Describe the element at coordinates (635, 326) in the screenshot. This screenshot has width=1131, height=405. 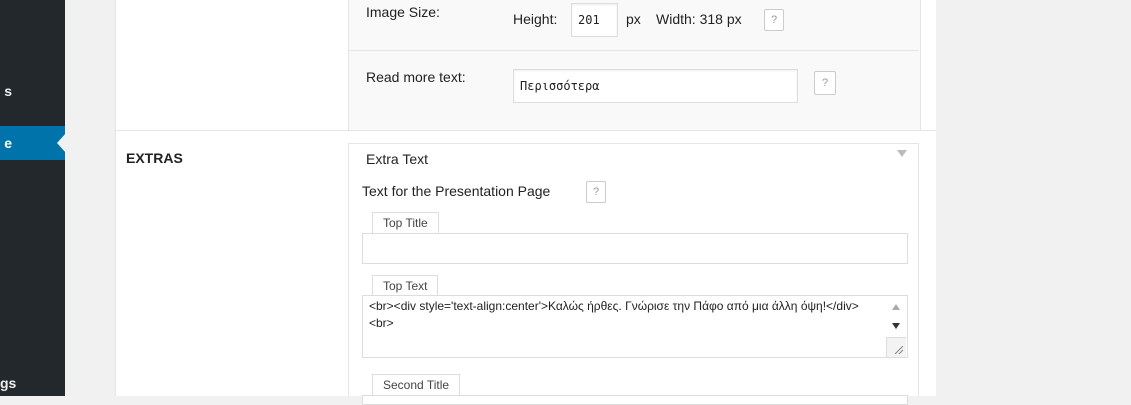
I see `top-text-textarea` at that location.